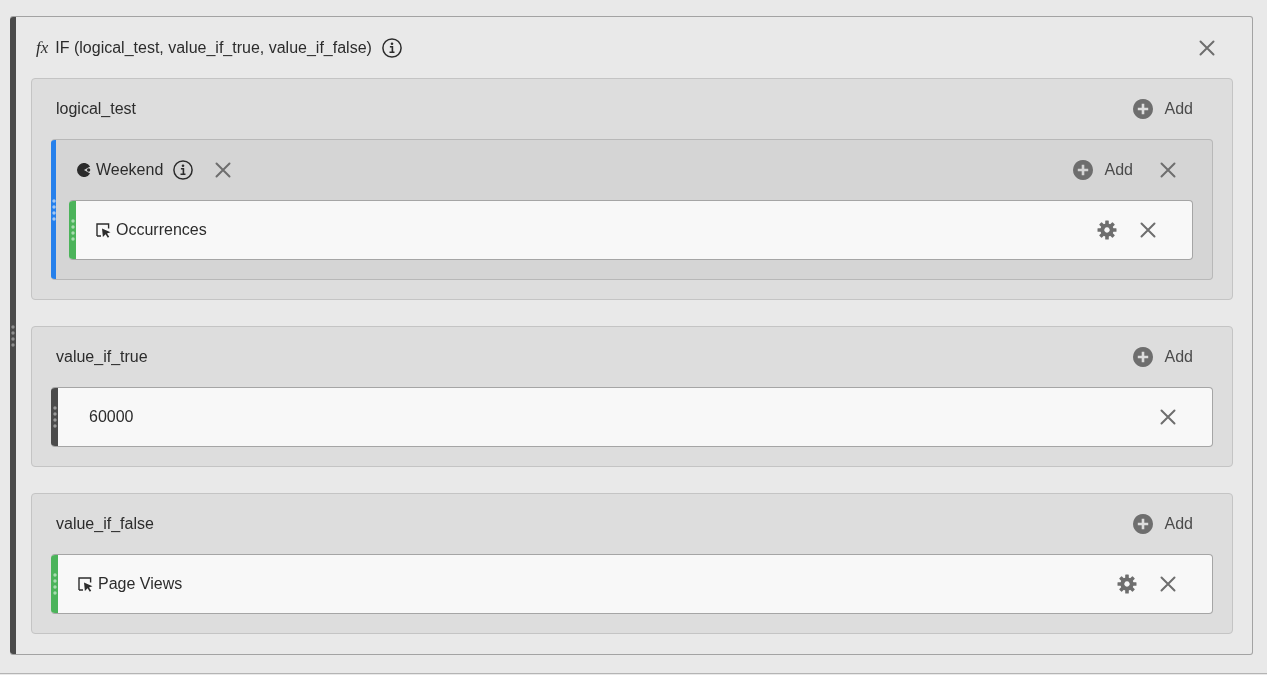 The width and height of the screenshot is (1267, 675). I want to click on metric-name: Page Views, so click(140, 584).